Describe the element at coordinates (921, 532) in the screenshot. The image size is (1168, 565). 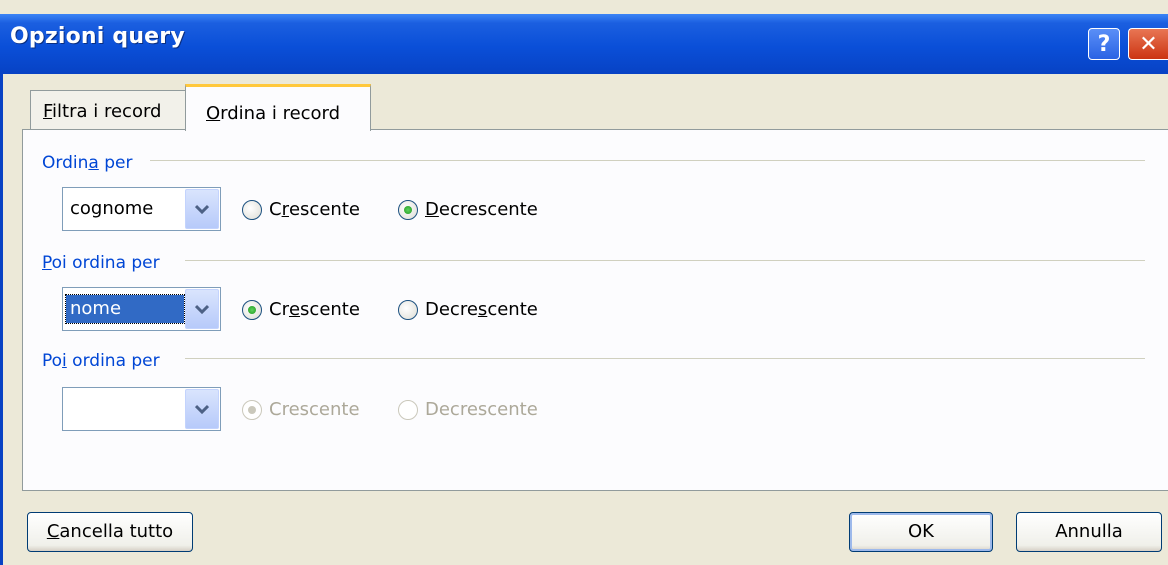
I see `ok-button: OK` at that location.